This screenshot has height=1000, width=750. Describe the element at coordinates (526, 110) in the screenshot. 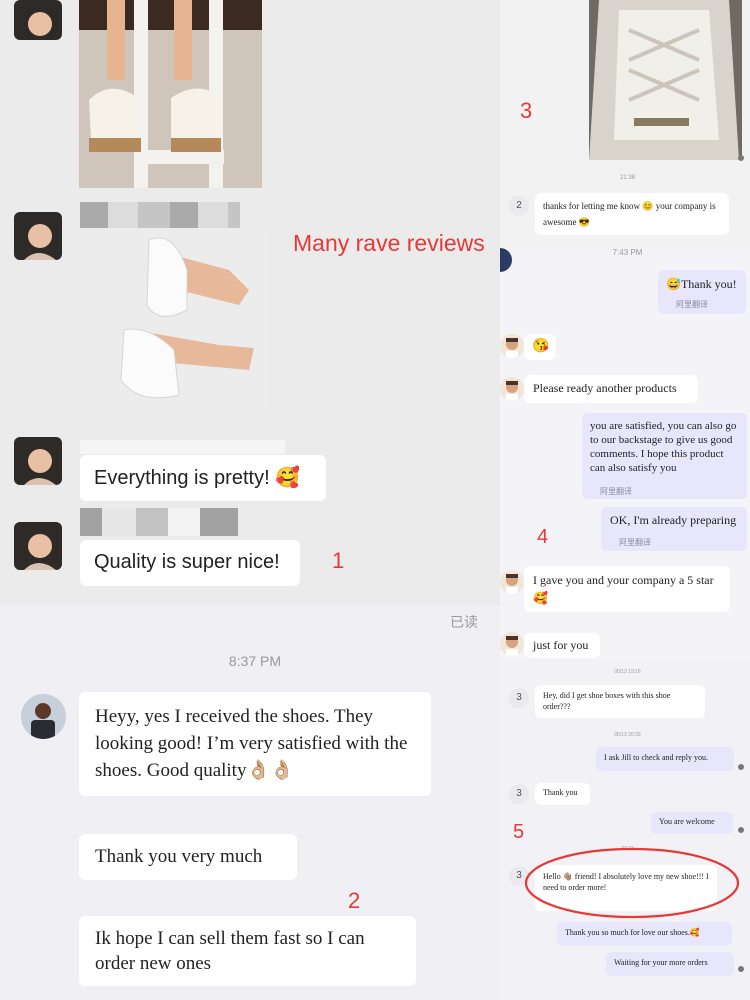

I see `annotation-number: 3` at that location.